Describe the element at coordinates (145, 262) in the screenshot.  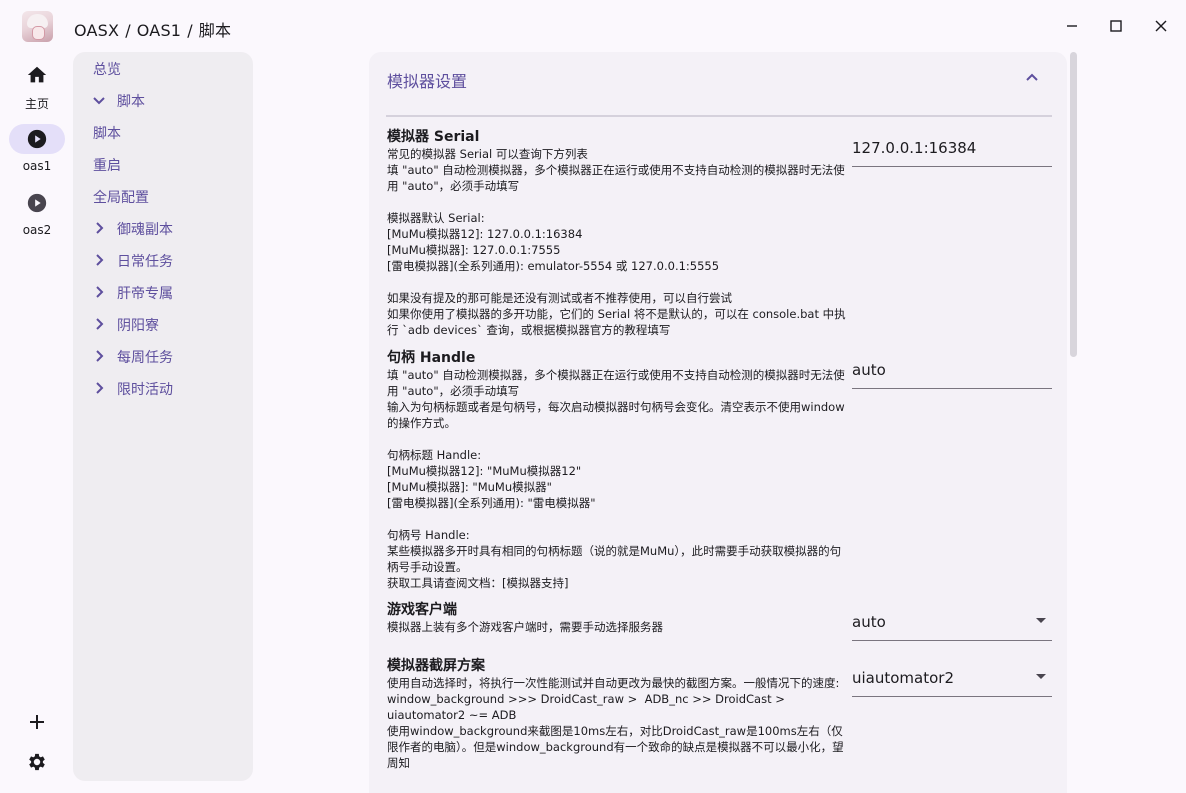
I see `tree-item-label: 日常任务` at that location.